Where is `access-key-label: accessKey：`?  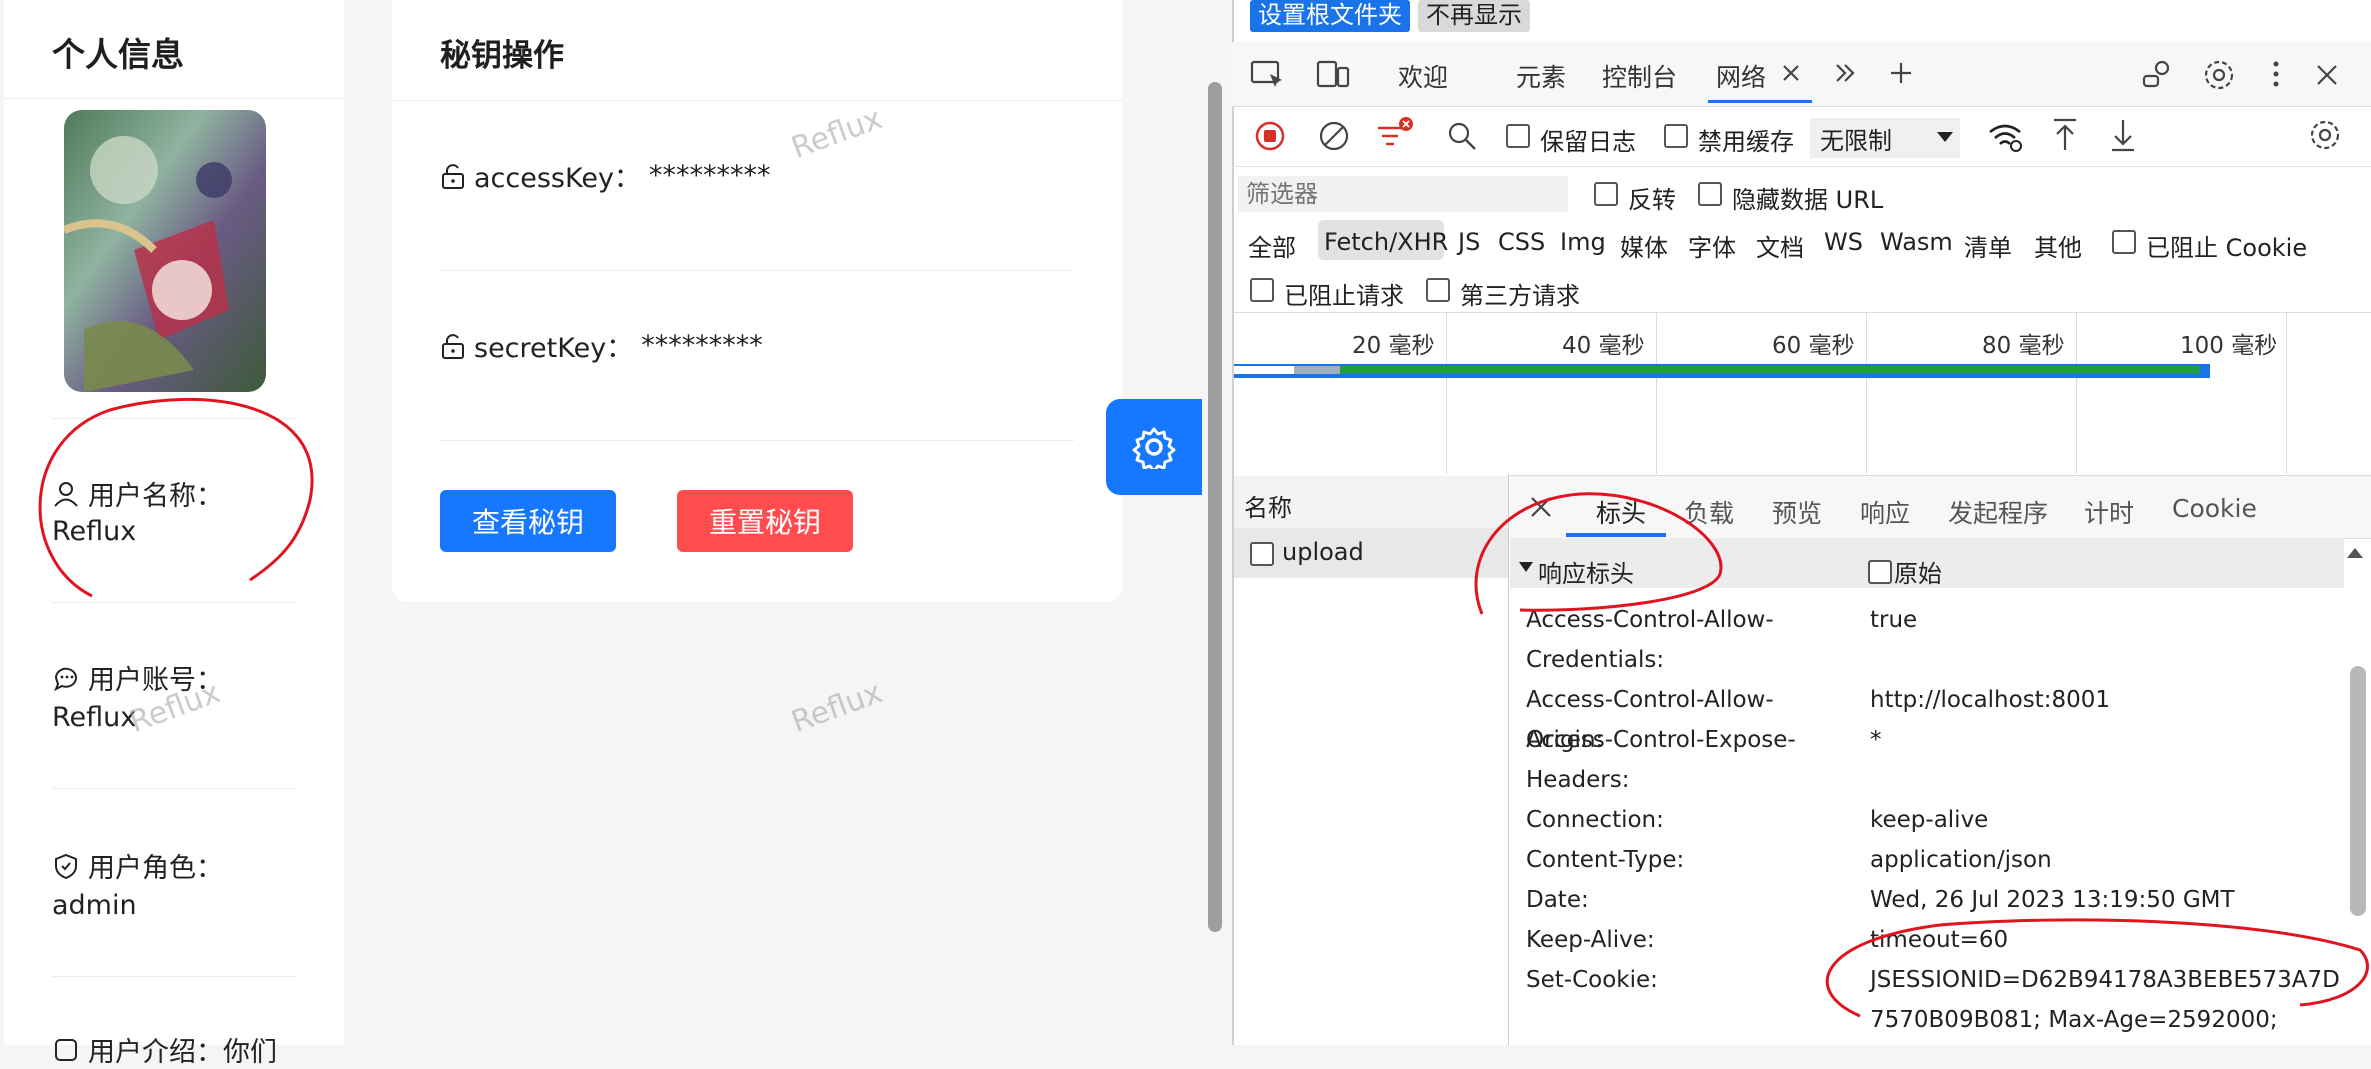
access-key-label: accessKey： is located at coordinates (557, 178).